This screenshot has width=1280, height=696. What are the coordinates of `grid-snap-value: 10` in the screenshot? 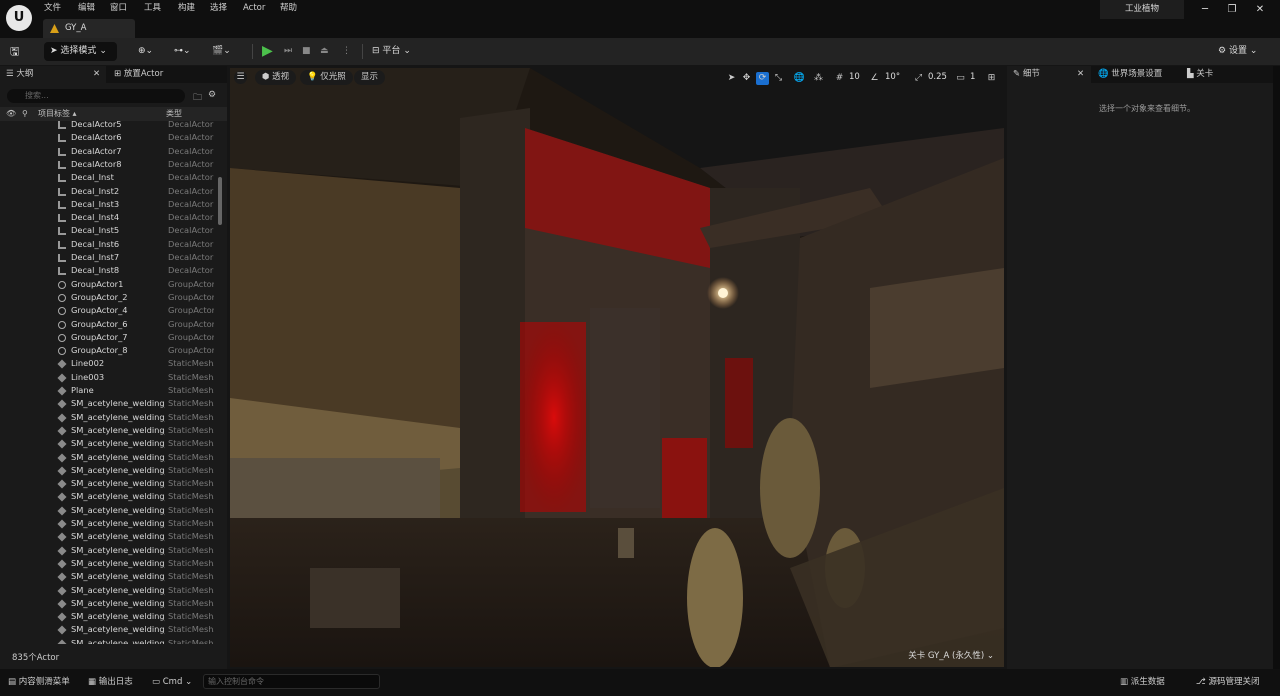 It's located at (854, 77).